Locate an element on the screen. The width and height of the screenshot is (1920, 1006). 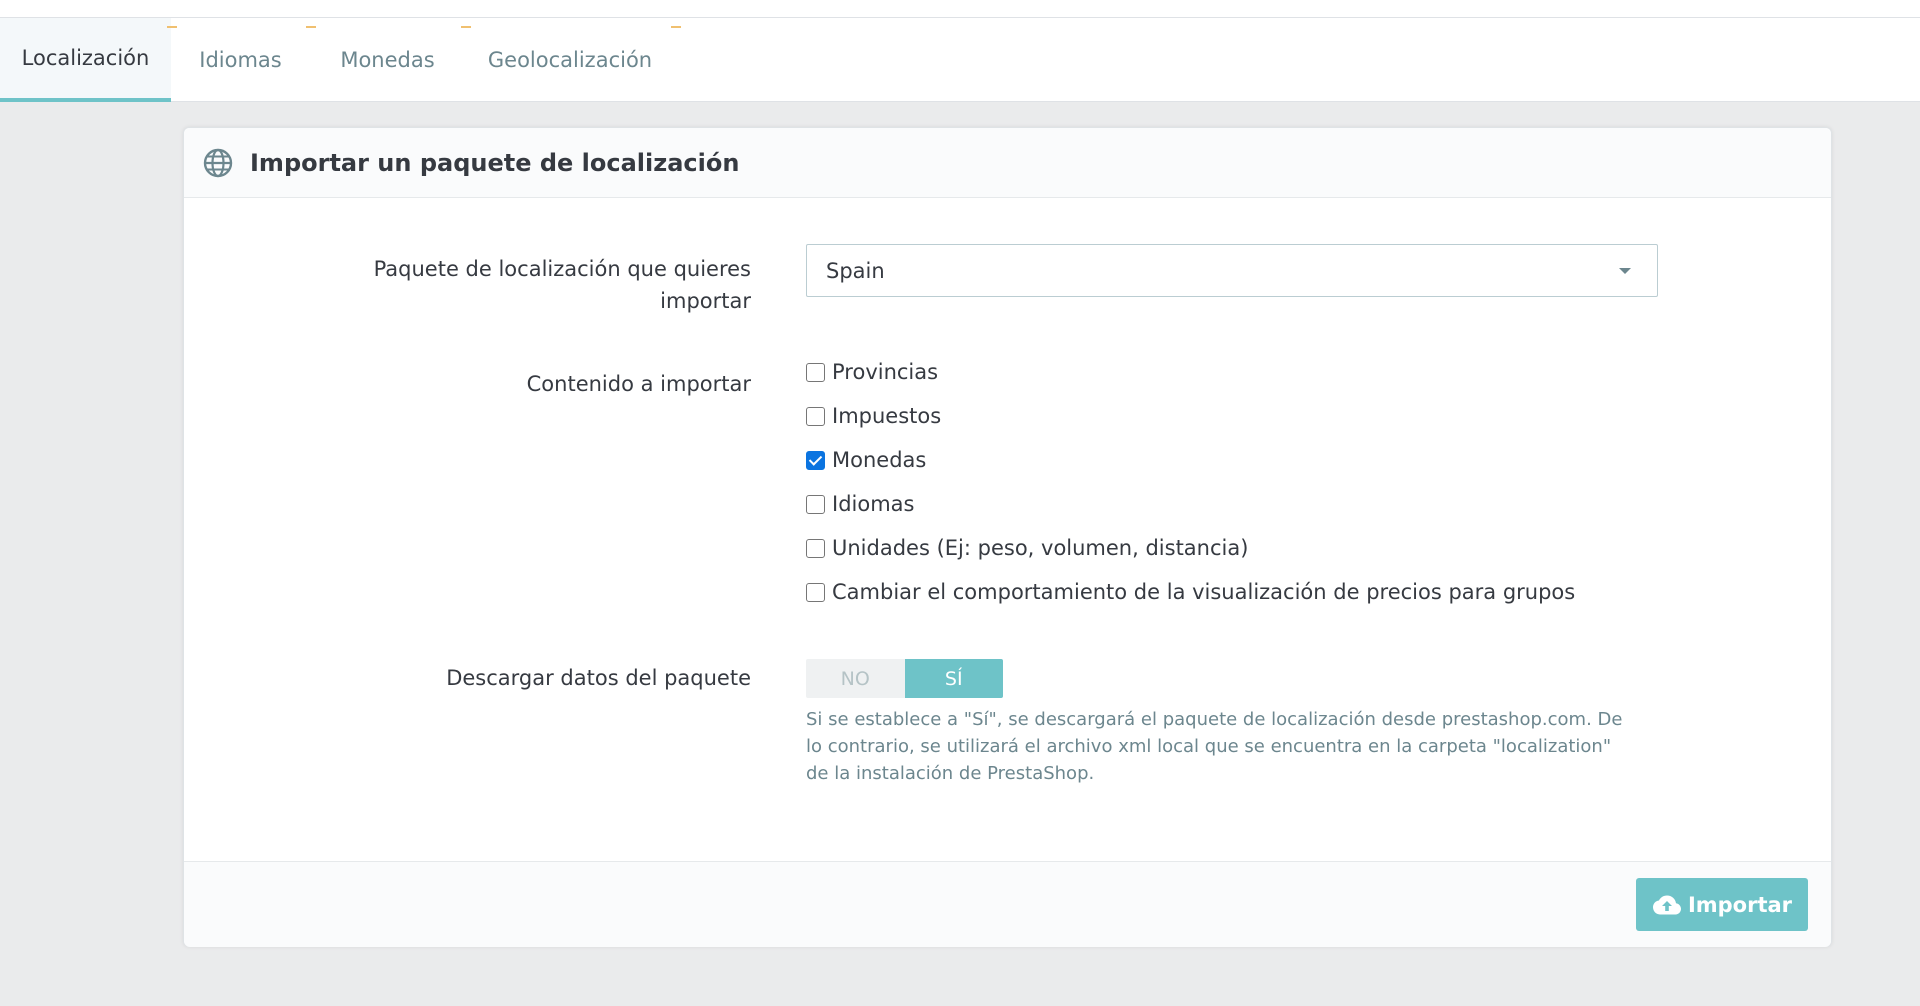
tab-label: Monedas is located at coordinates (387, 60).